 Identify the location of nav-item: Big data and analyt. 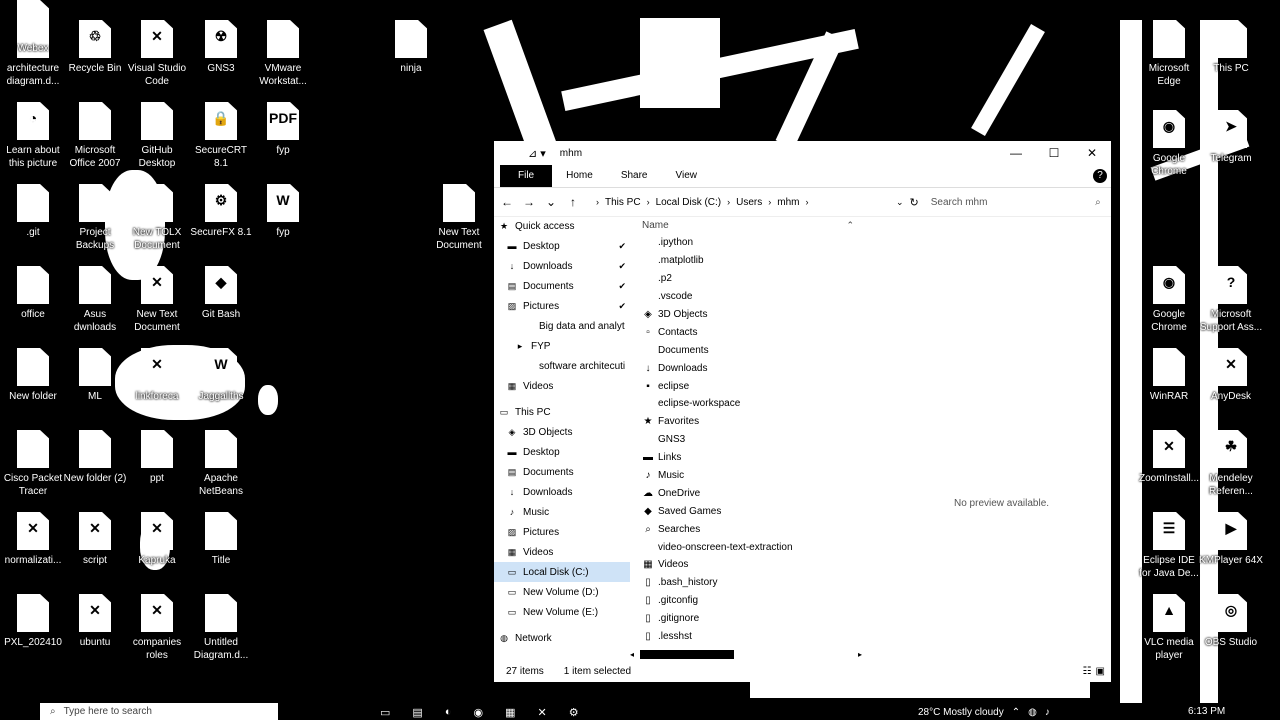
(562, 326).